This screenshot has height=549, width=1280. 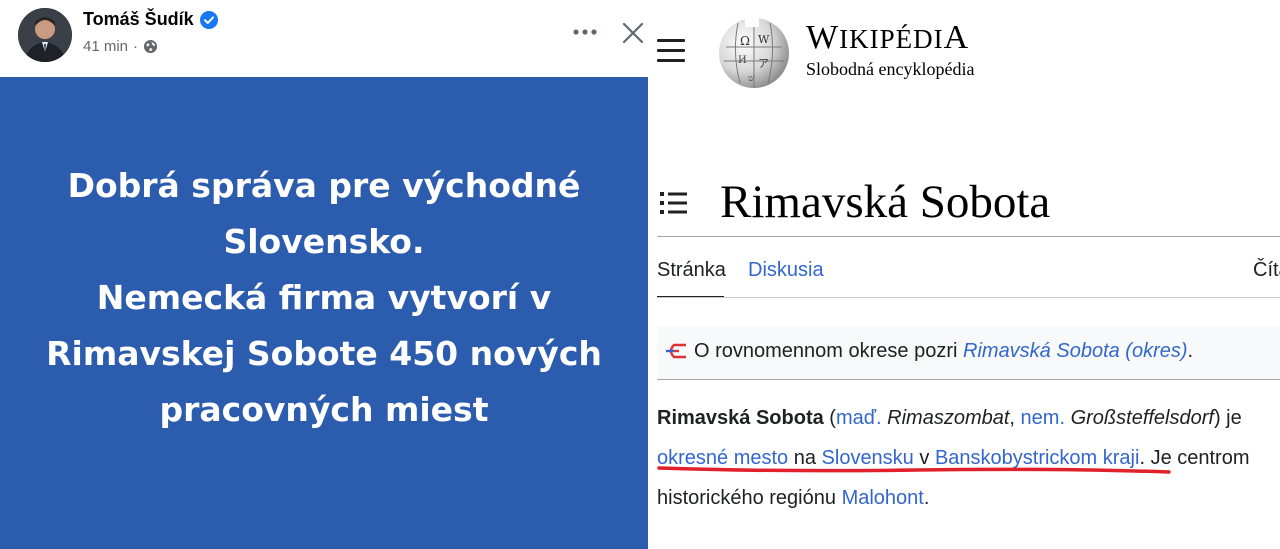 I want to click on author-avatar, so click(x=45, y=35).